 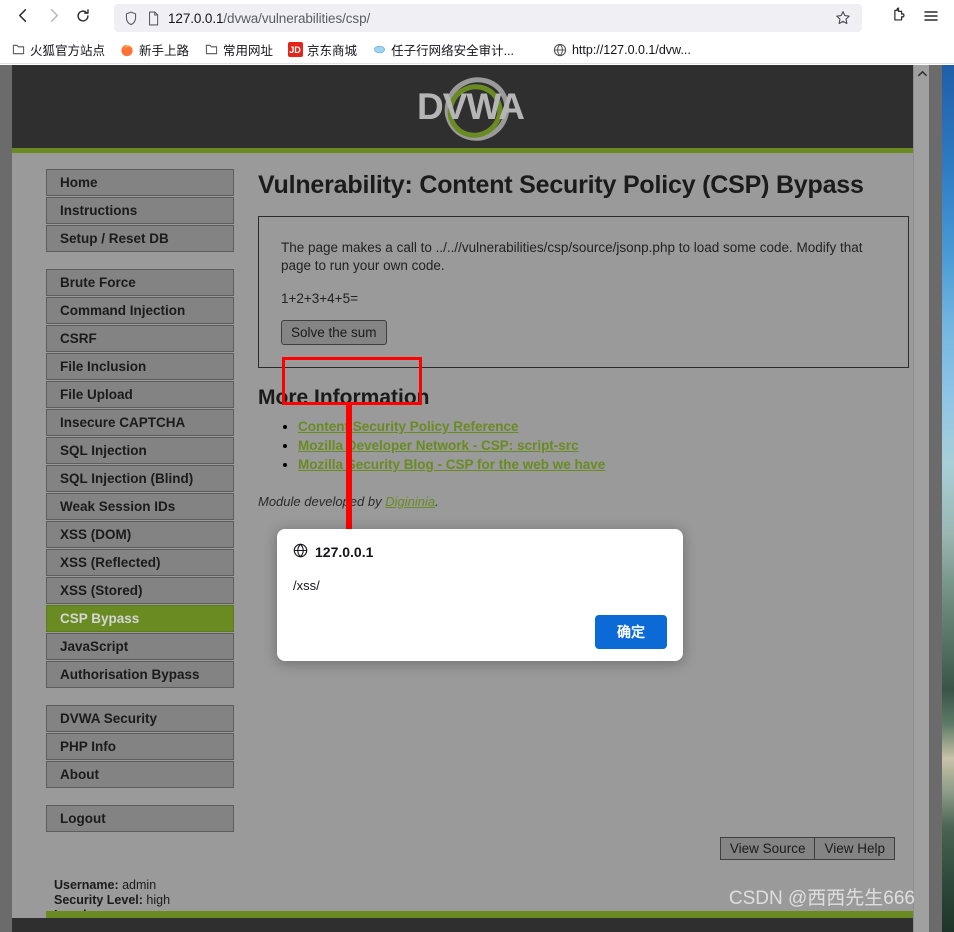 I want to click on puzzle-piece-icon, so click(x=899, y=18).